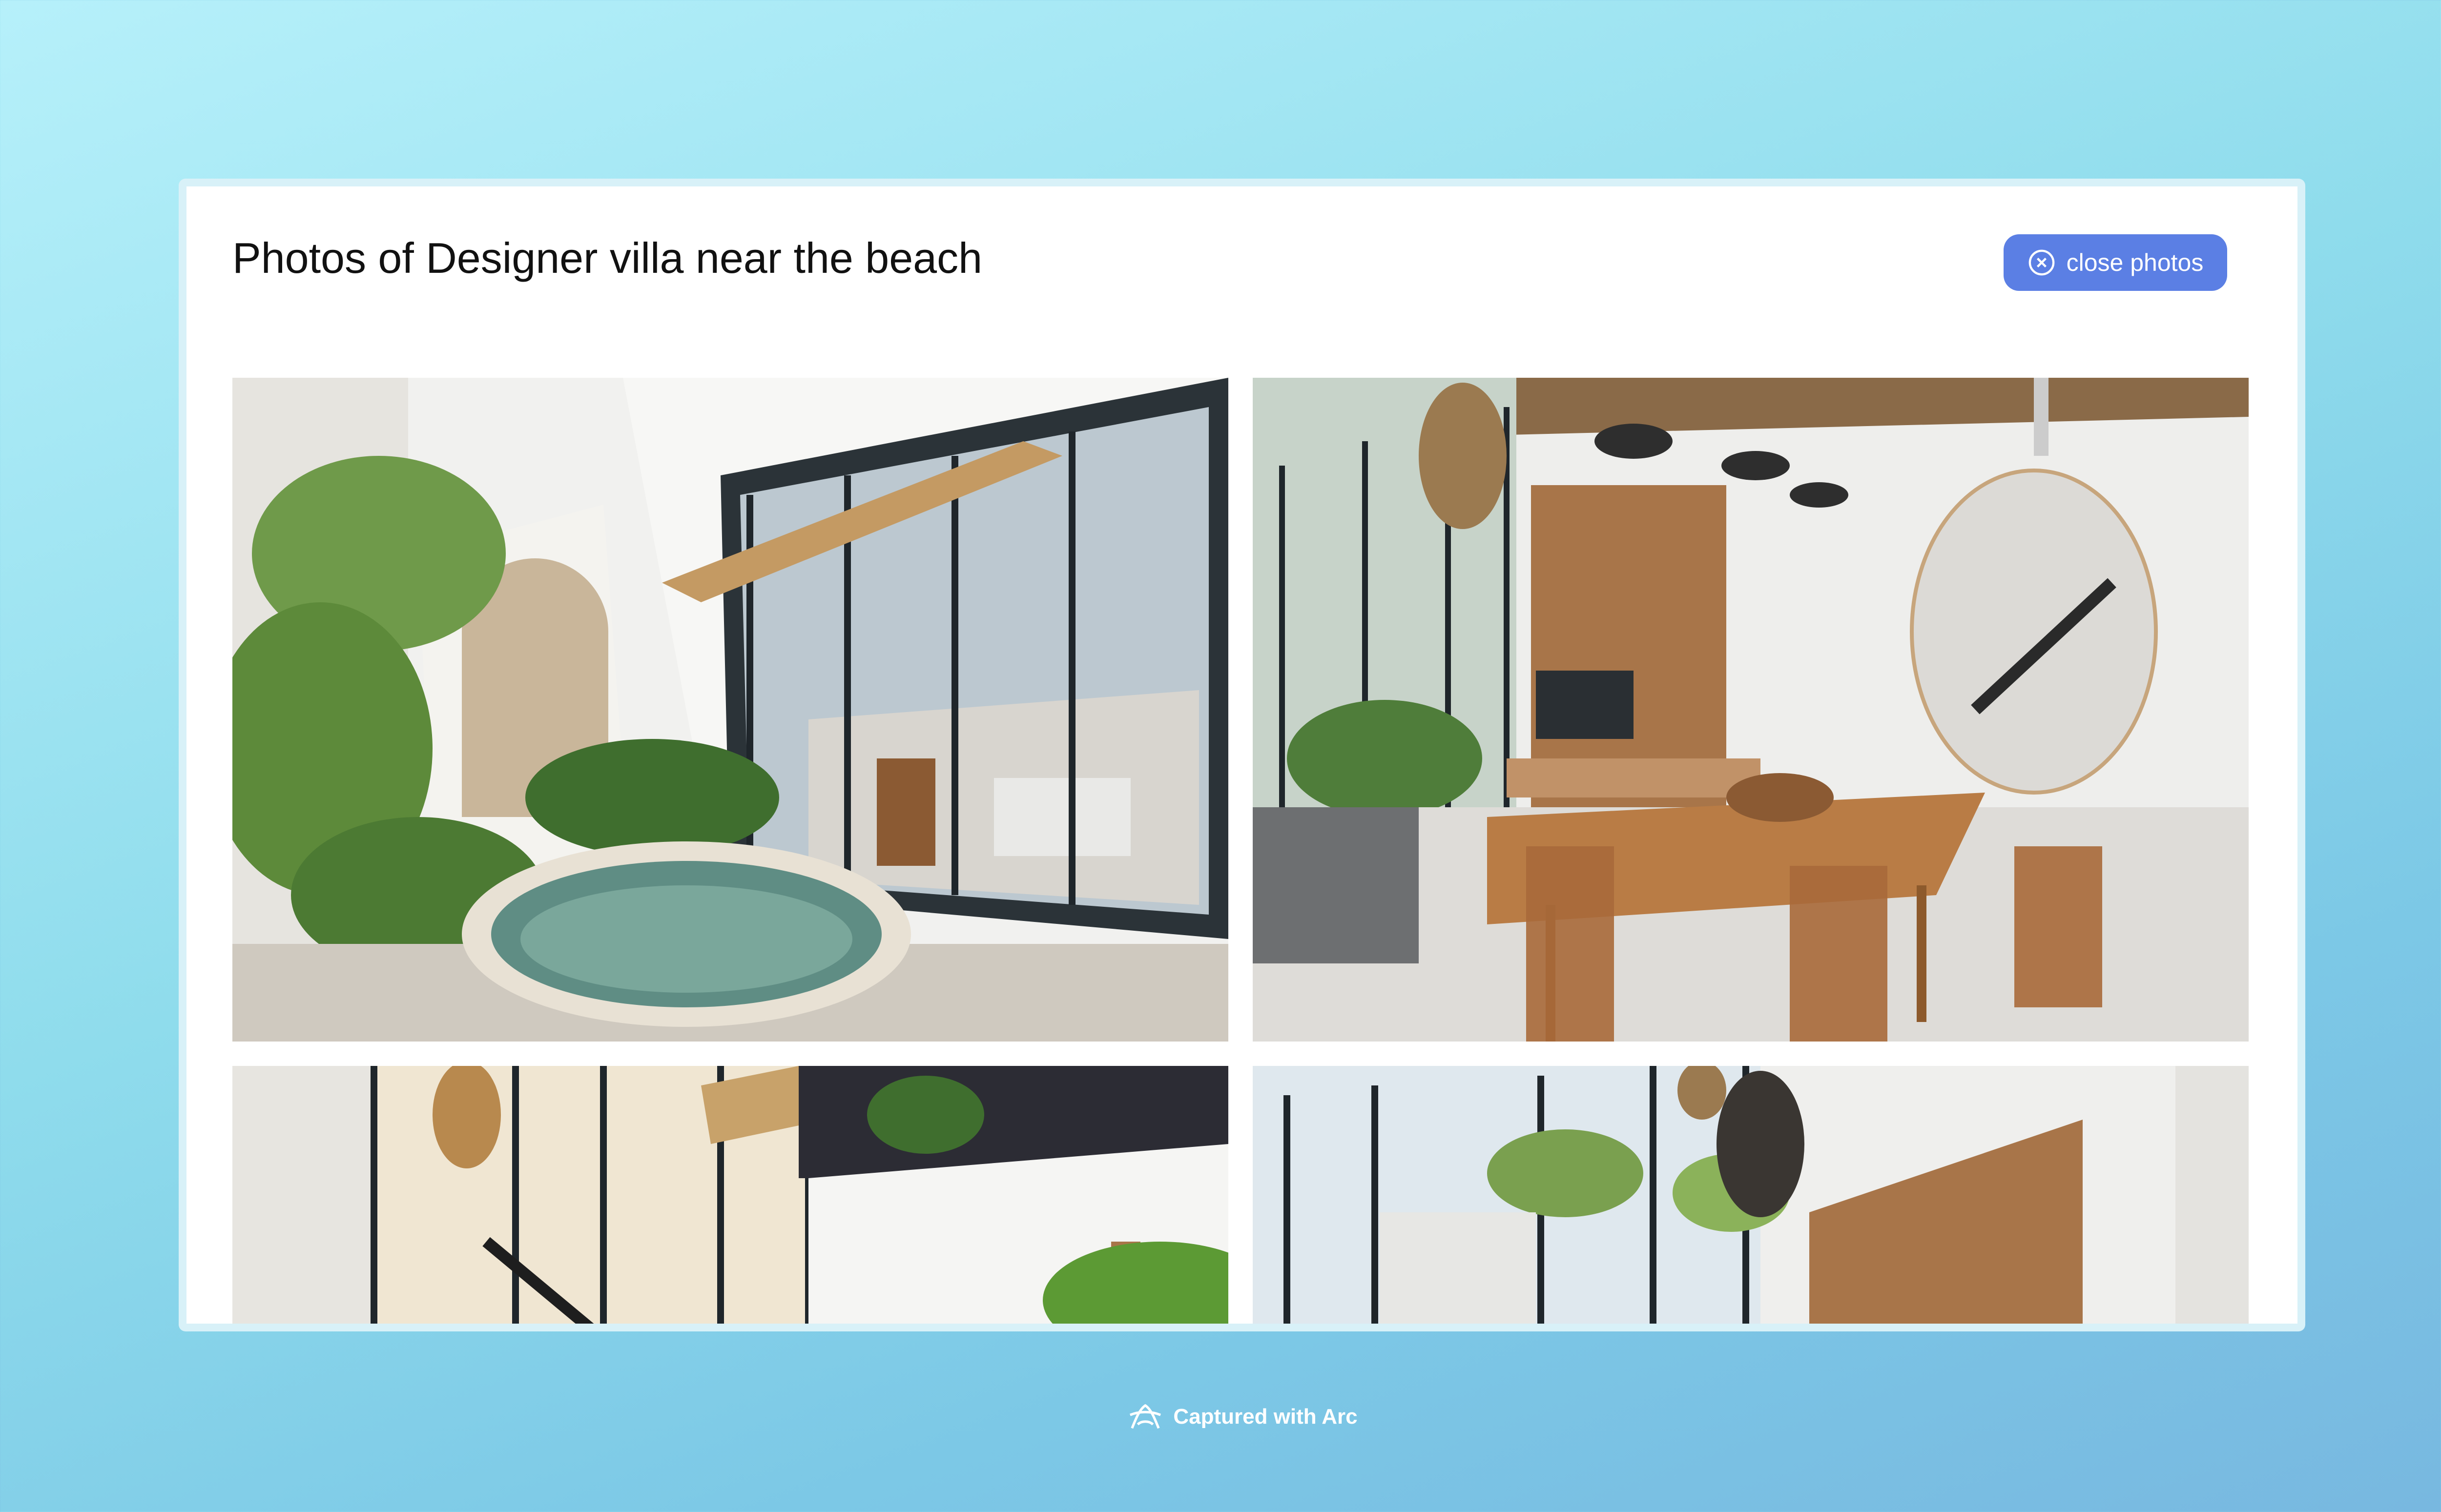 This screenshot has height=1512, width=2441. Describe the element at coordinates (1146, 1416) in the screenshot. I see `arc-logo-icon` at that location.